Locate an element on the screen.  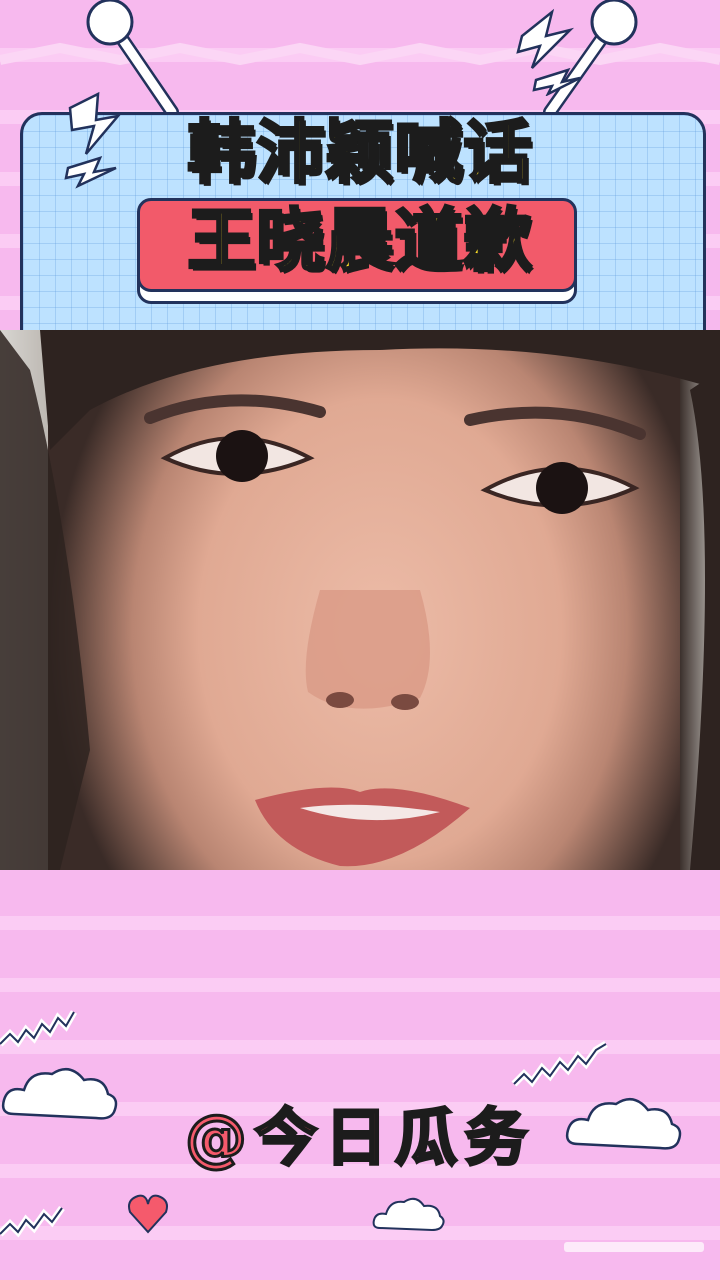
heart-icon is located at coordinates (148, 1214).